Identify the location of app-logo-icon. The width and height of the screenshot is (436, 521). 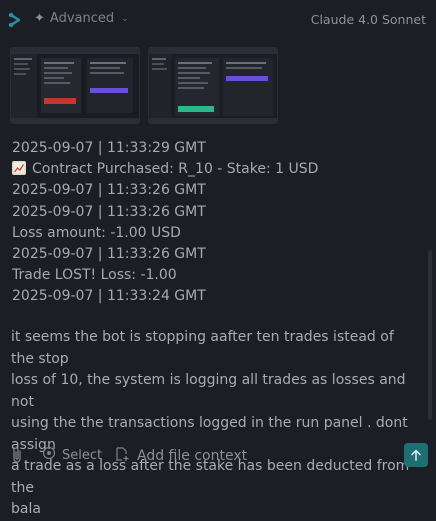
(15, 20).